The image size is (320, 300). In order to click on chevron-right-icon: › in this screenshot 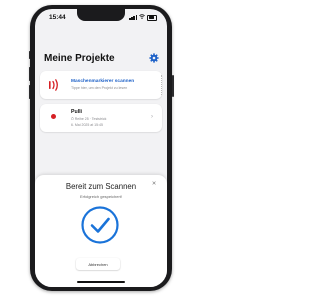, I will do `click(152, 117)`.